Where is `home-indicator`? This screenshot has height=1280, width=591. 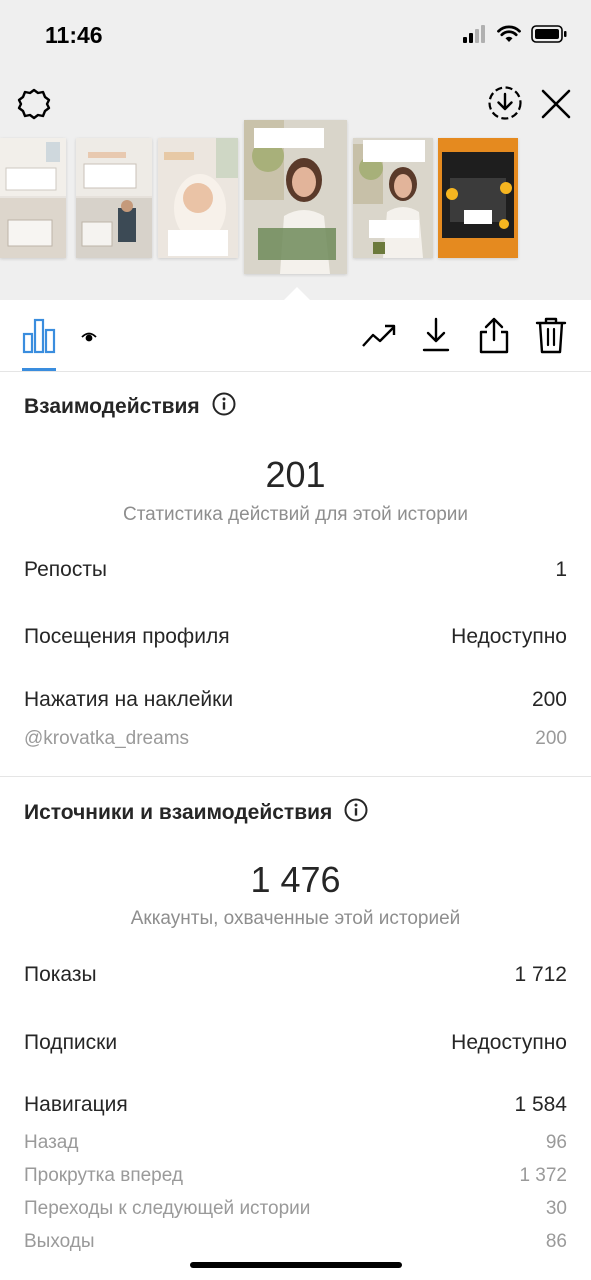 home-indicator is located at coordinates (296, 1265).